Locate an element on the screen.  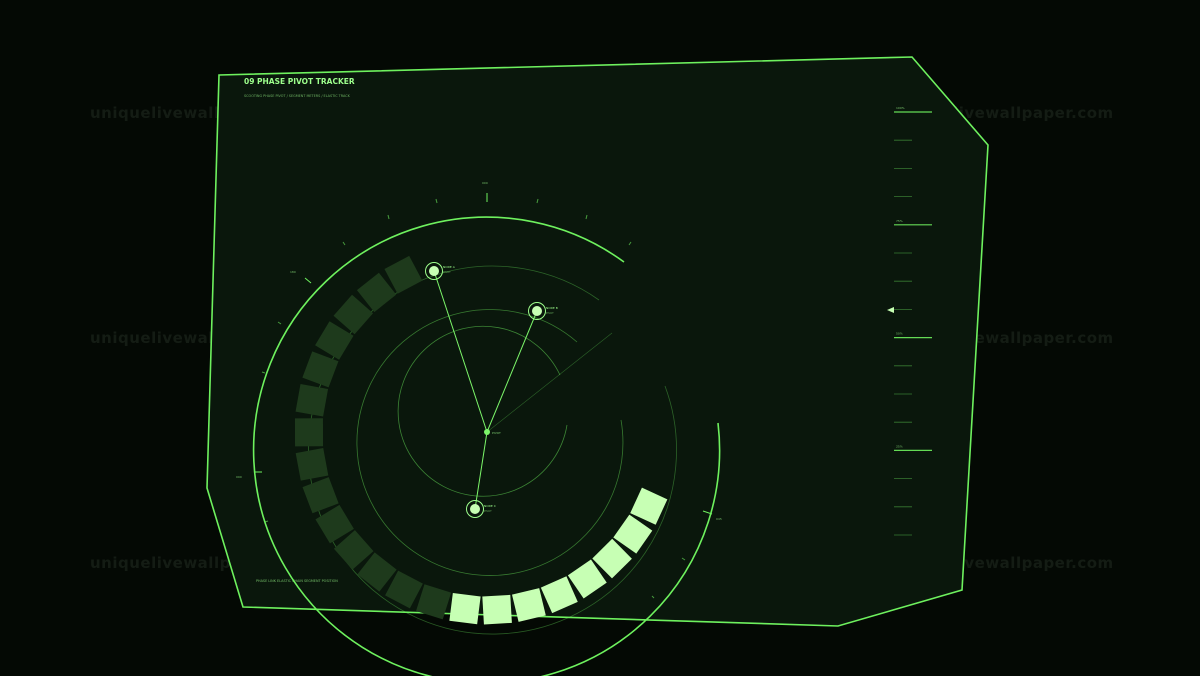
ring-right-label: 045 is located at coordinates (719, 519).